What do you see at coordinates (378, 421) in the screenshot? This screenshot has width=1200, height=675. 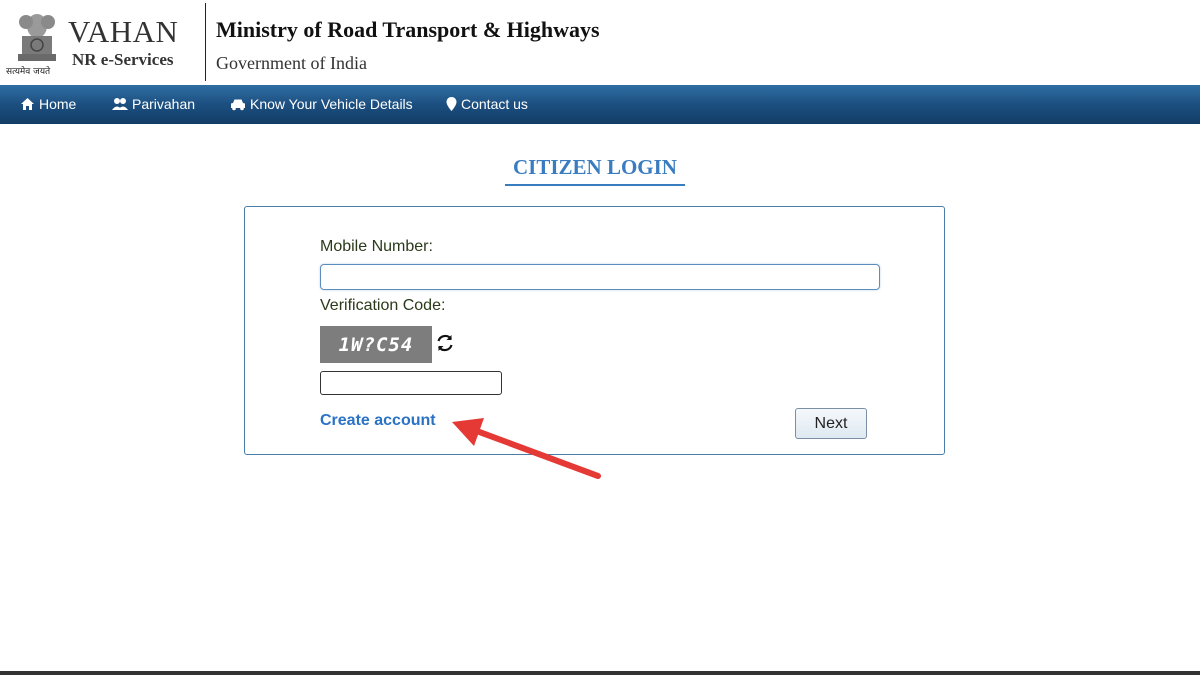 I see `create-account-link: Create account` at bounding box center [378, 421].